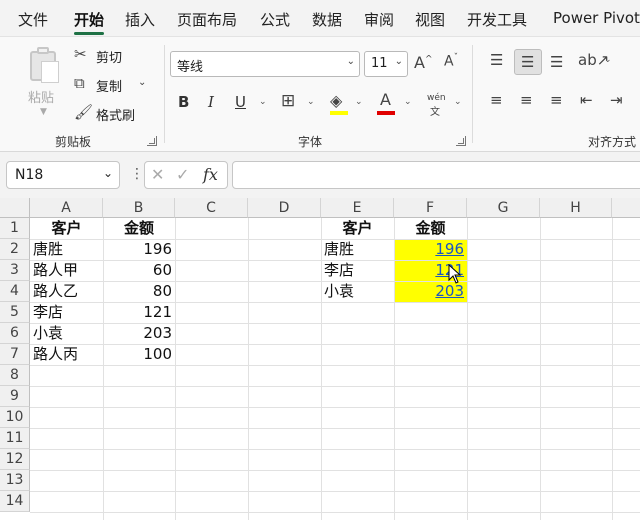 The width and height of the screenshot is (640, 520). I want to click on tab-page-layout: 页面布局, so click(207, 19).